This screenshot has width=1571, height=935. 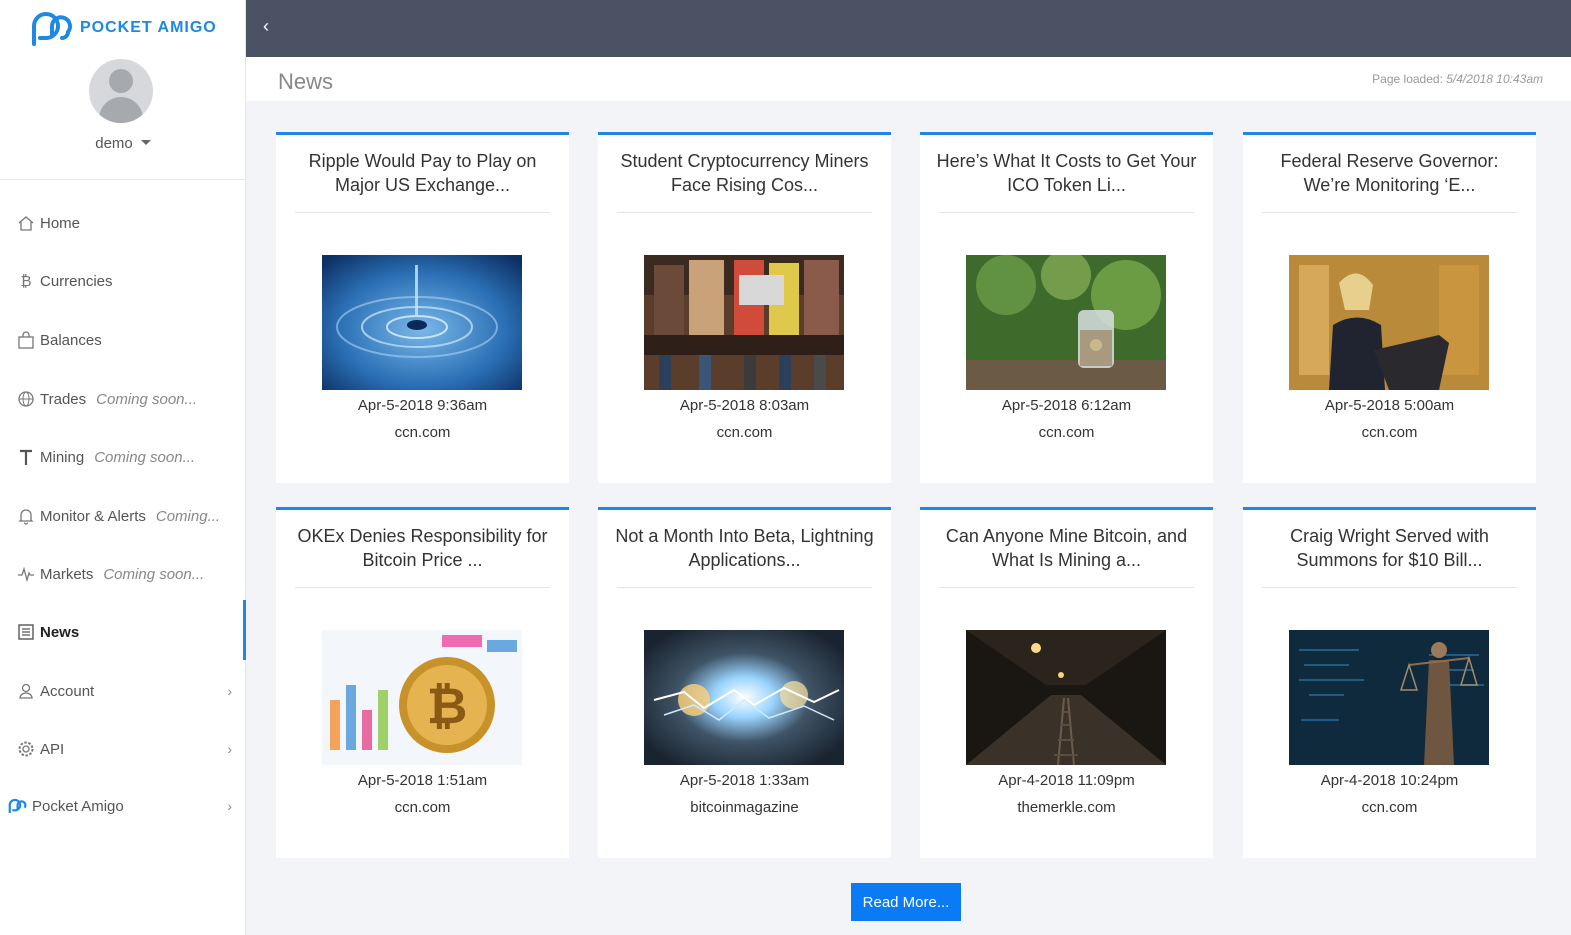 What do you see at coordinates (123, 223) in the screenshot?
I see `sidebar-item-home: Home` at bounding box center [123, 223].